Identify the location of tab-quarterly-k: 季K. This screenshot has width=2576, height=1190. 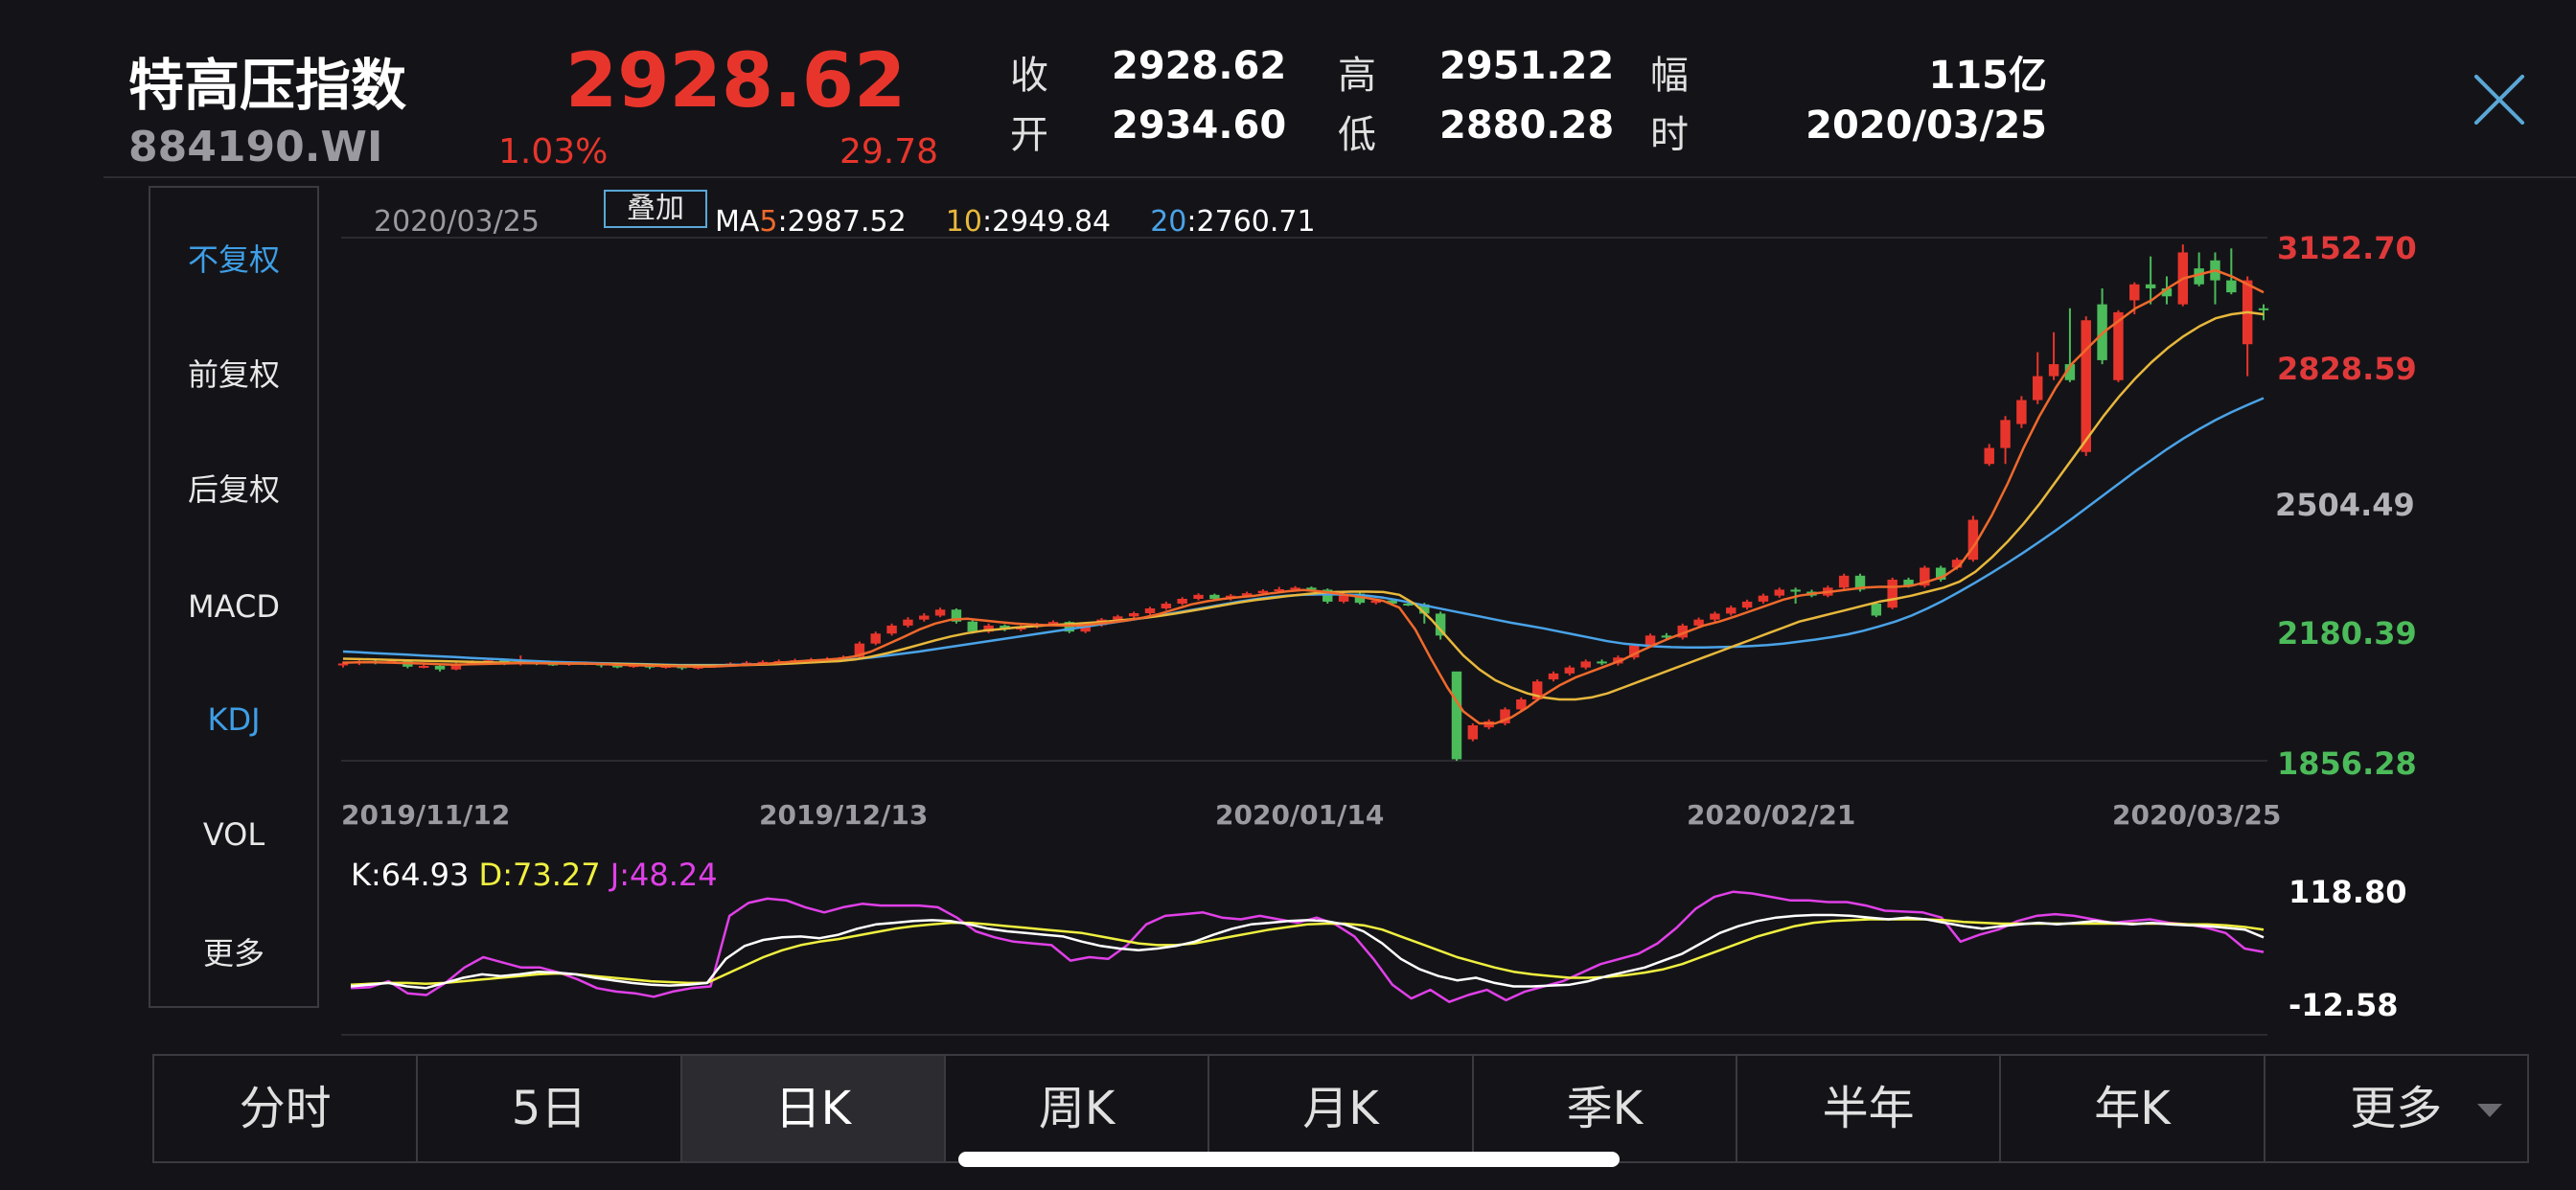
(1605, 1108).